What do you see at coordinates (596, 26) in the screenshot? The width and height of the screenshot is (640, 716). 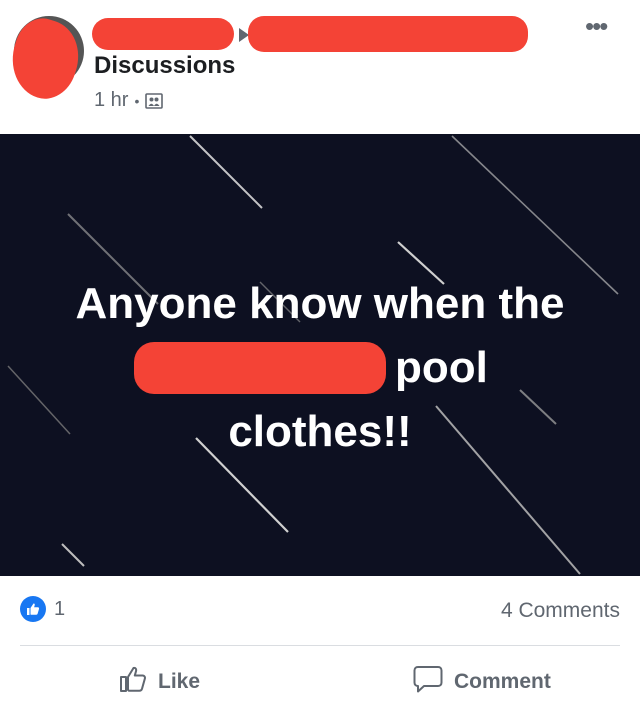 I see `more-options-icon: •••` at bounding box center [596, 26].